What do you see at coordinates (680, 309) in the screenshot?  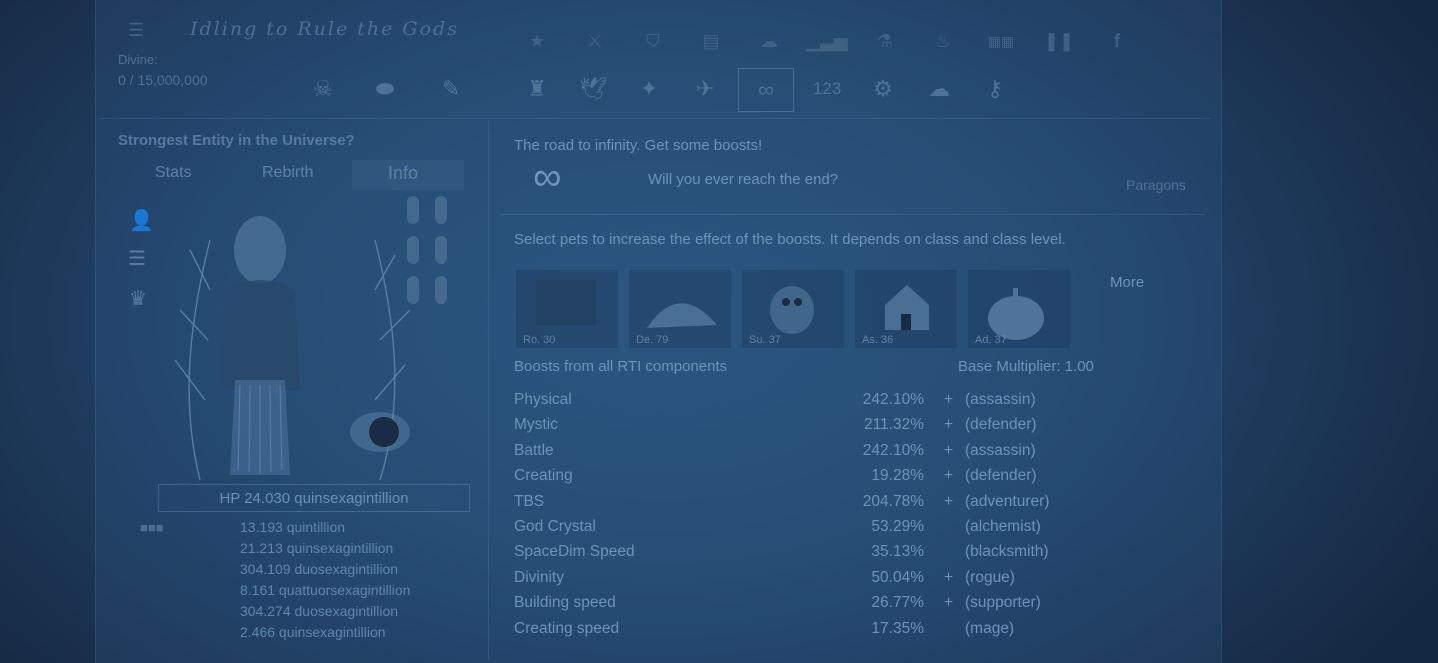 I see `pet-slot: De. 79` at bounding box center [680, 309].